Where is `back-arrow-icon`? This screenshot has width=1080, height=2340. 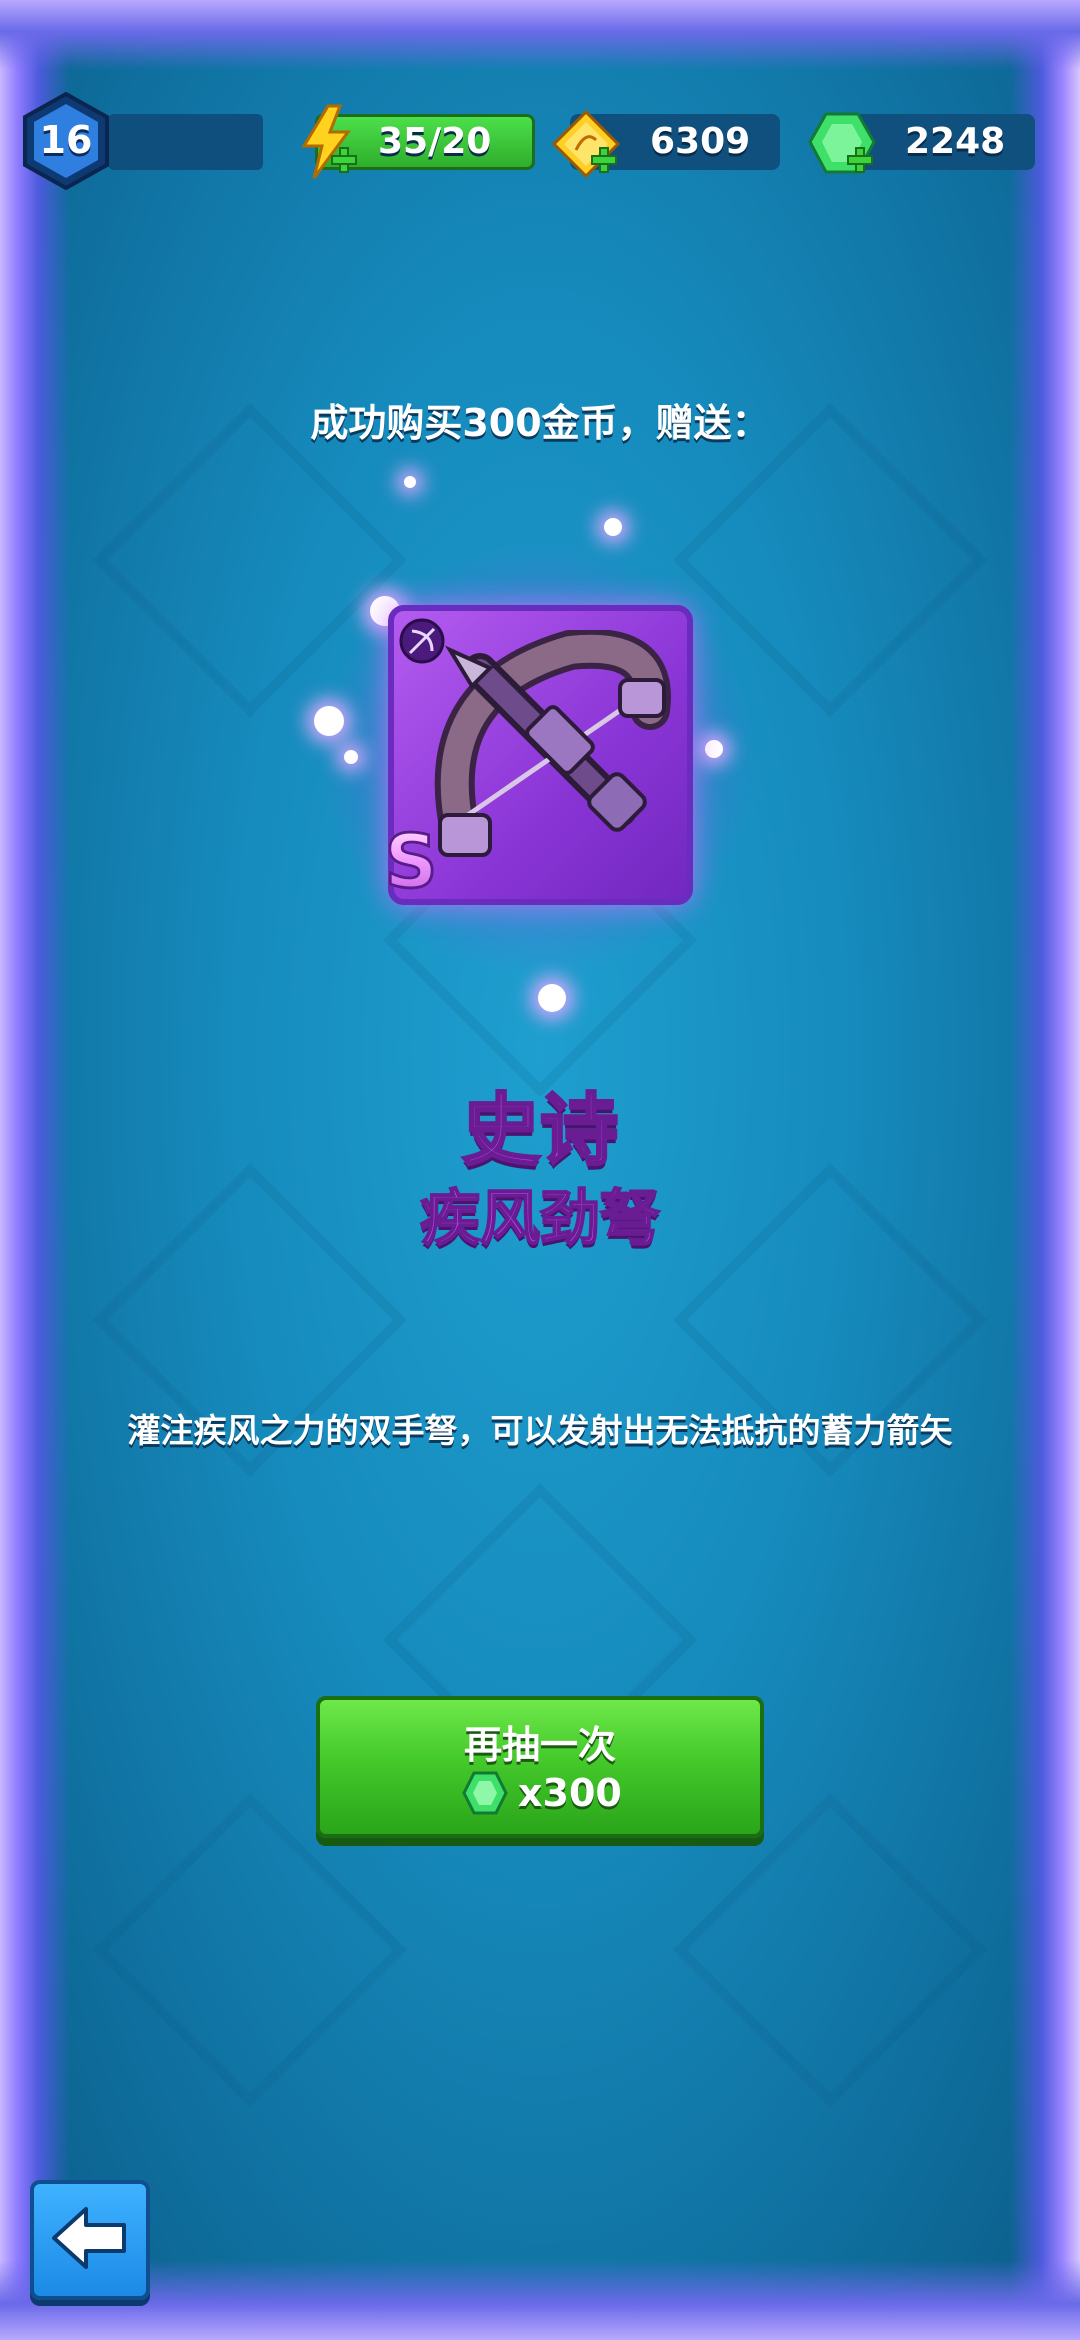
back-arrow-icon is located at coordinates (89, 2238).